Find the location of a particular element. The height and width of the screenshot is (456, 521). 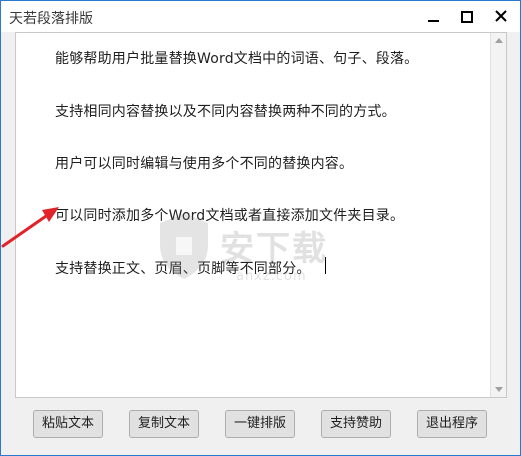

maximize-button is located at coordinates (467, 16).